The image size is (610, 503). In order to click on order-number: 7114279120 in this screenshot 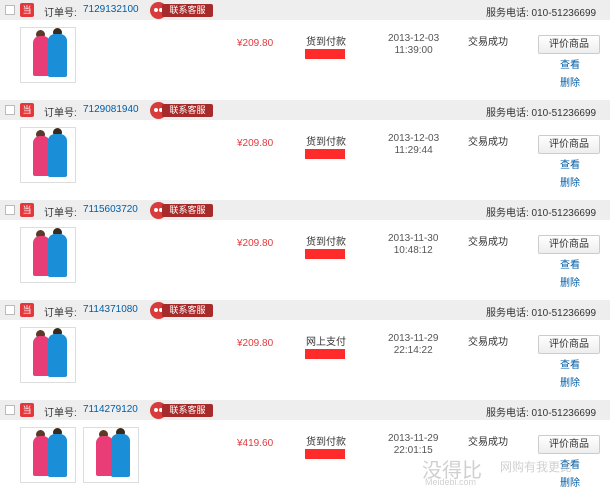, I will do `click(110, 409)`.